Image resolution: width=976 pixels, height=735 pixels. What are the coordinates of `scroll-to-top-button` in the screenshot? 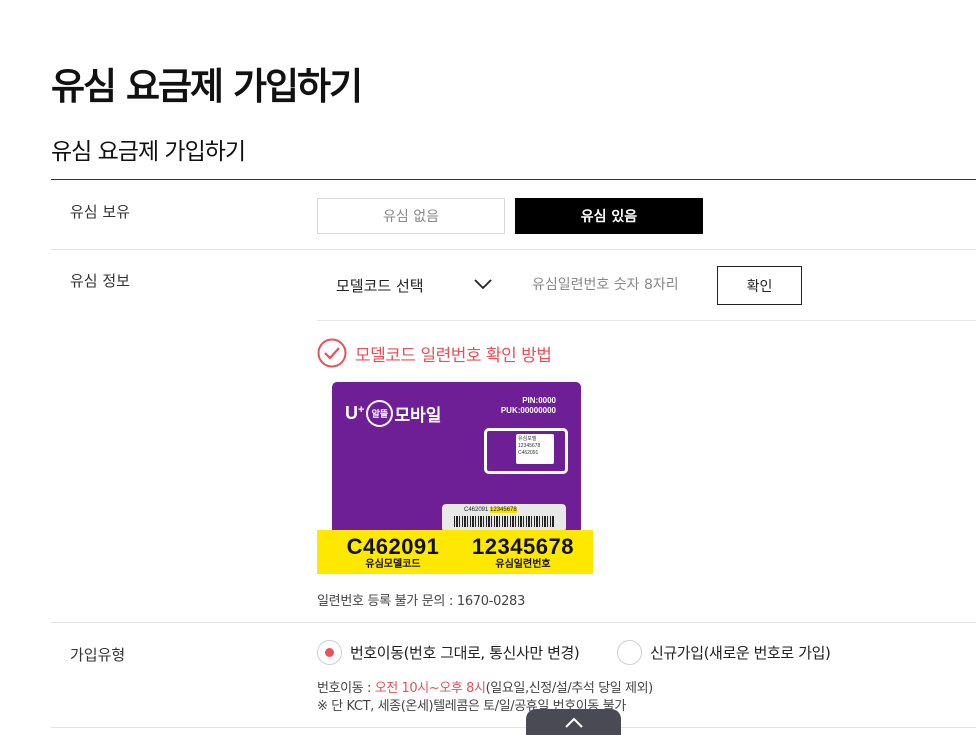 It's located at (573, 722).